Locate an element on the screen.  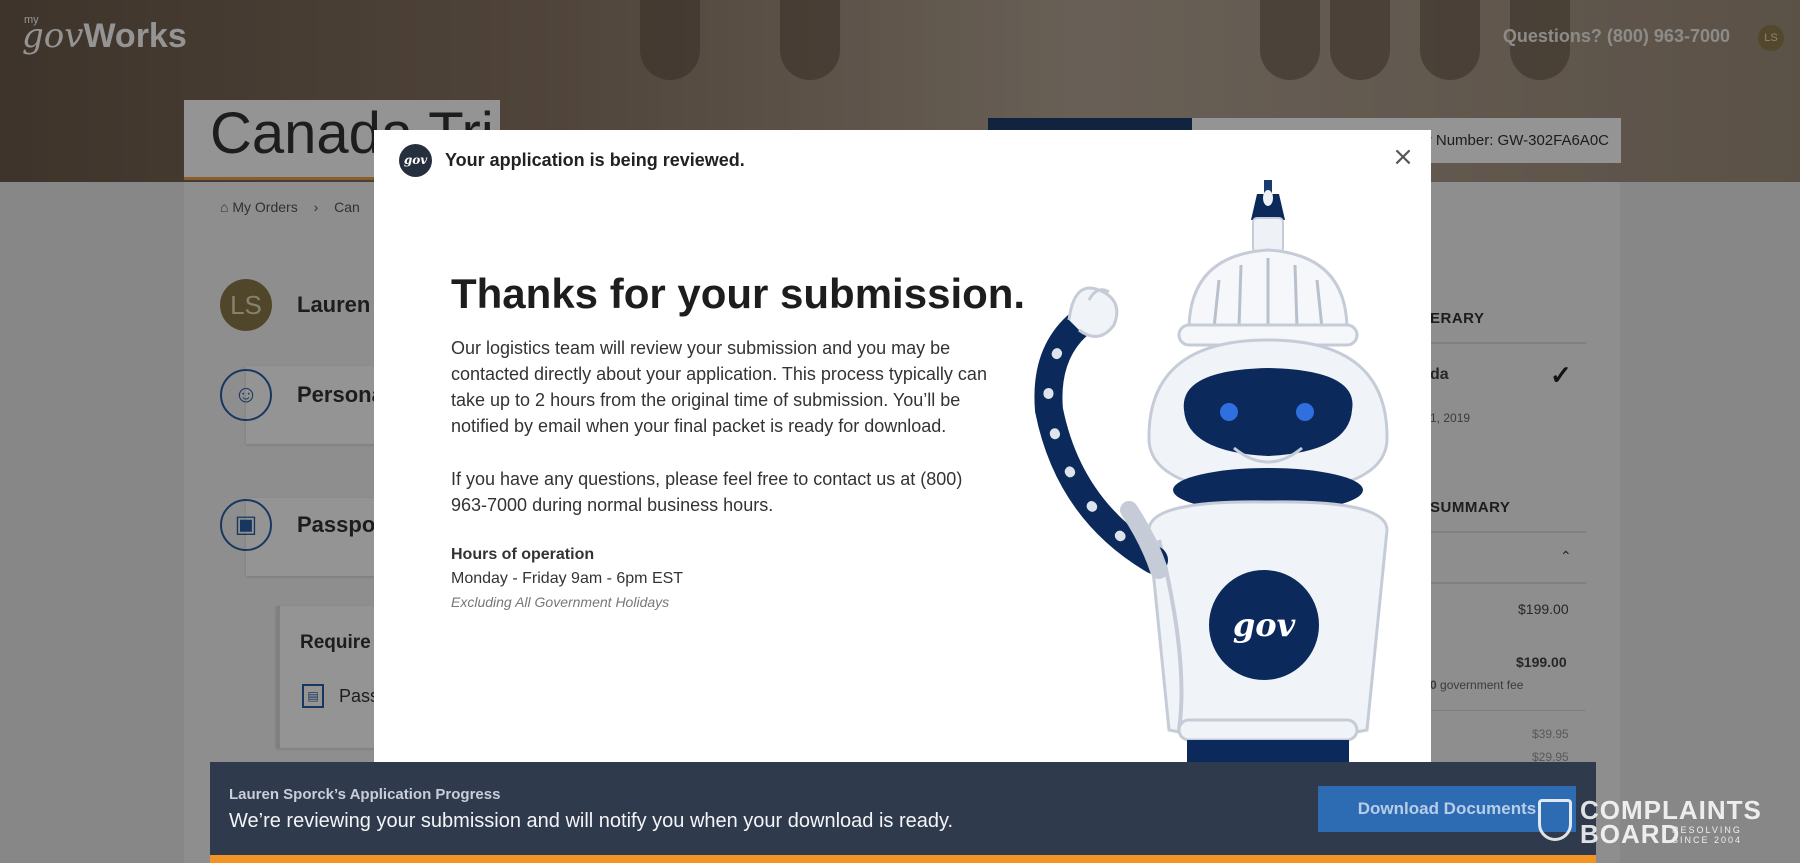
modal-header: Your application is being reviewed. is located at coordinates (595, 160).